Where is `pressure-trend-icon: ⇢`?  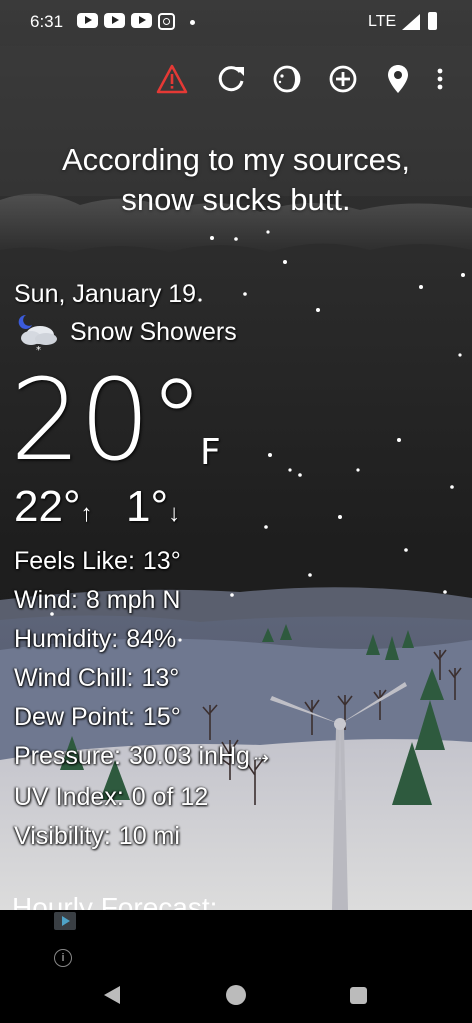
pressure-trend-icon: ⇢ is located at coordinates (261, 758).